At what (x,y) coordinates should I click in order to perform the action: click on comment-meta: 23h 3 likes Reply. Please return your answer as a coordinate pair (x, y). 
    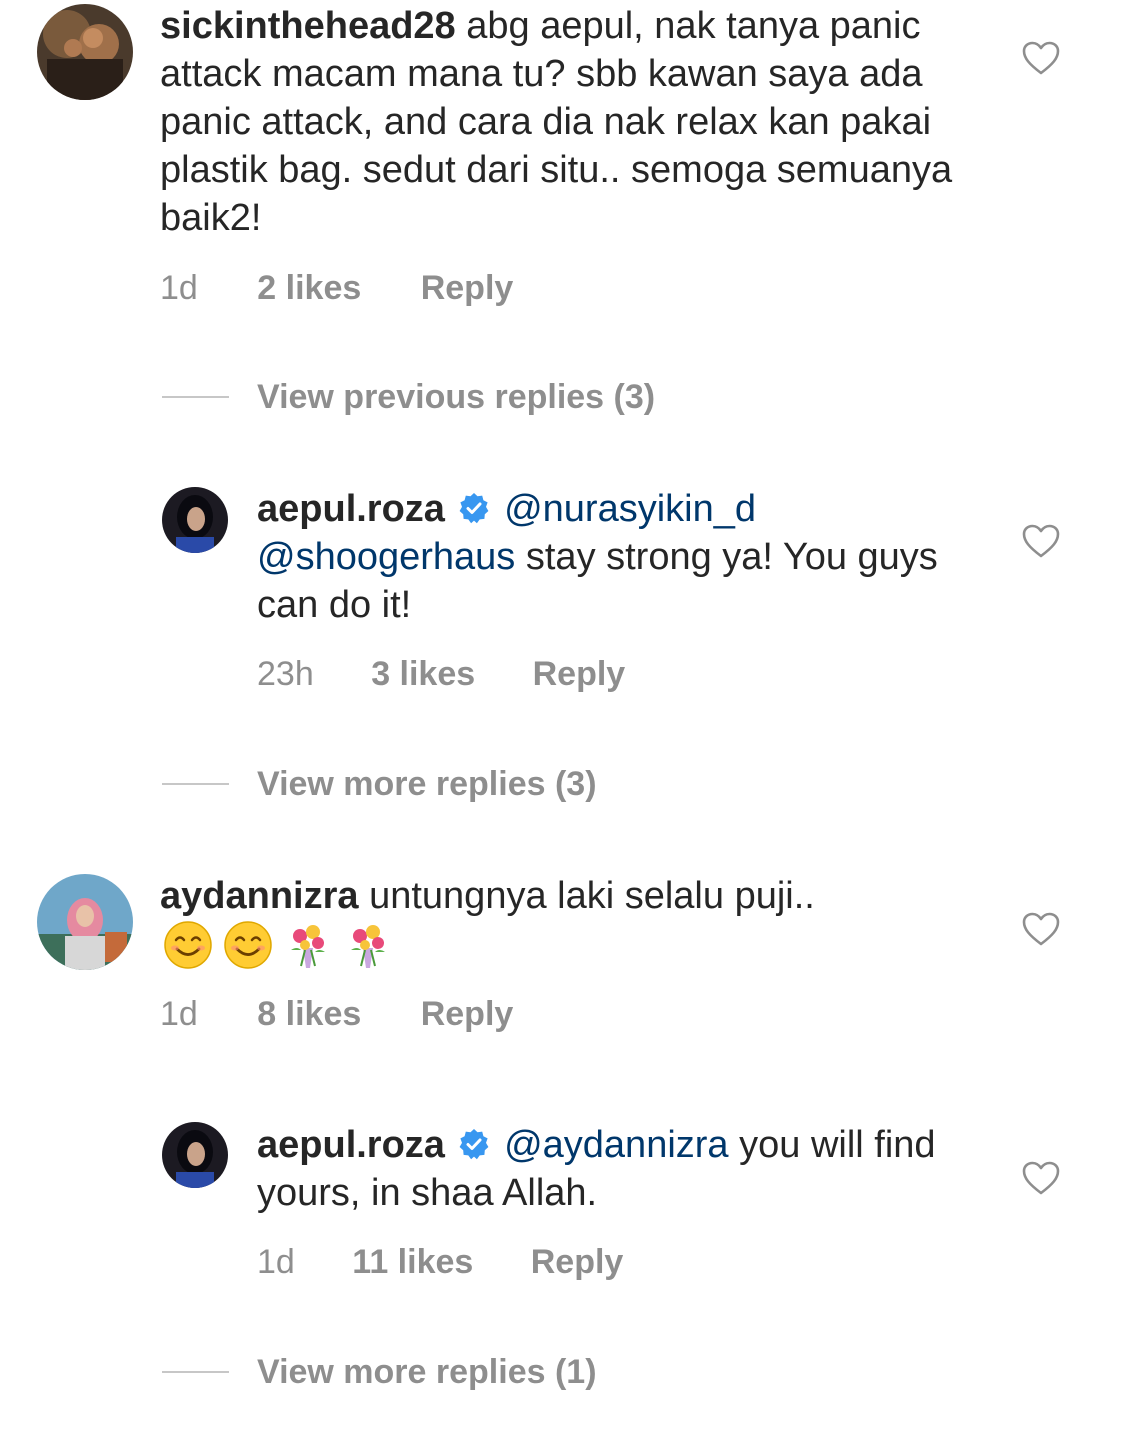
    Looking at the image, I should click on (441, 674).